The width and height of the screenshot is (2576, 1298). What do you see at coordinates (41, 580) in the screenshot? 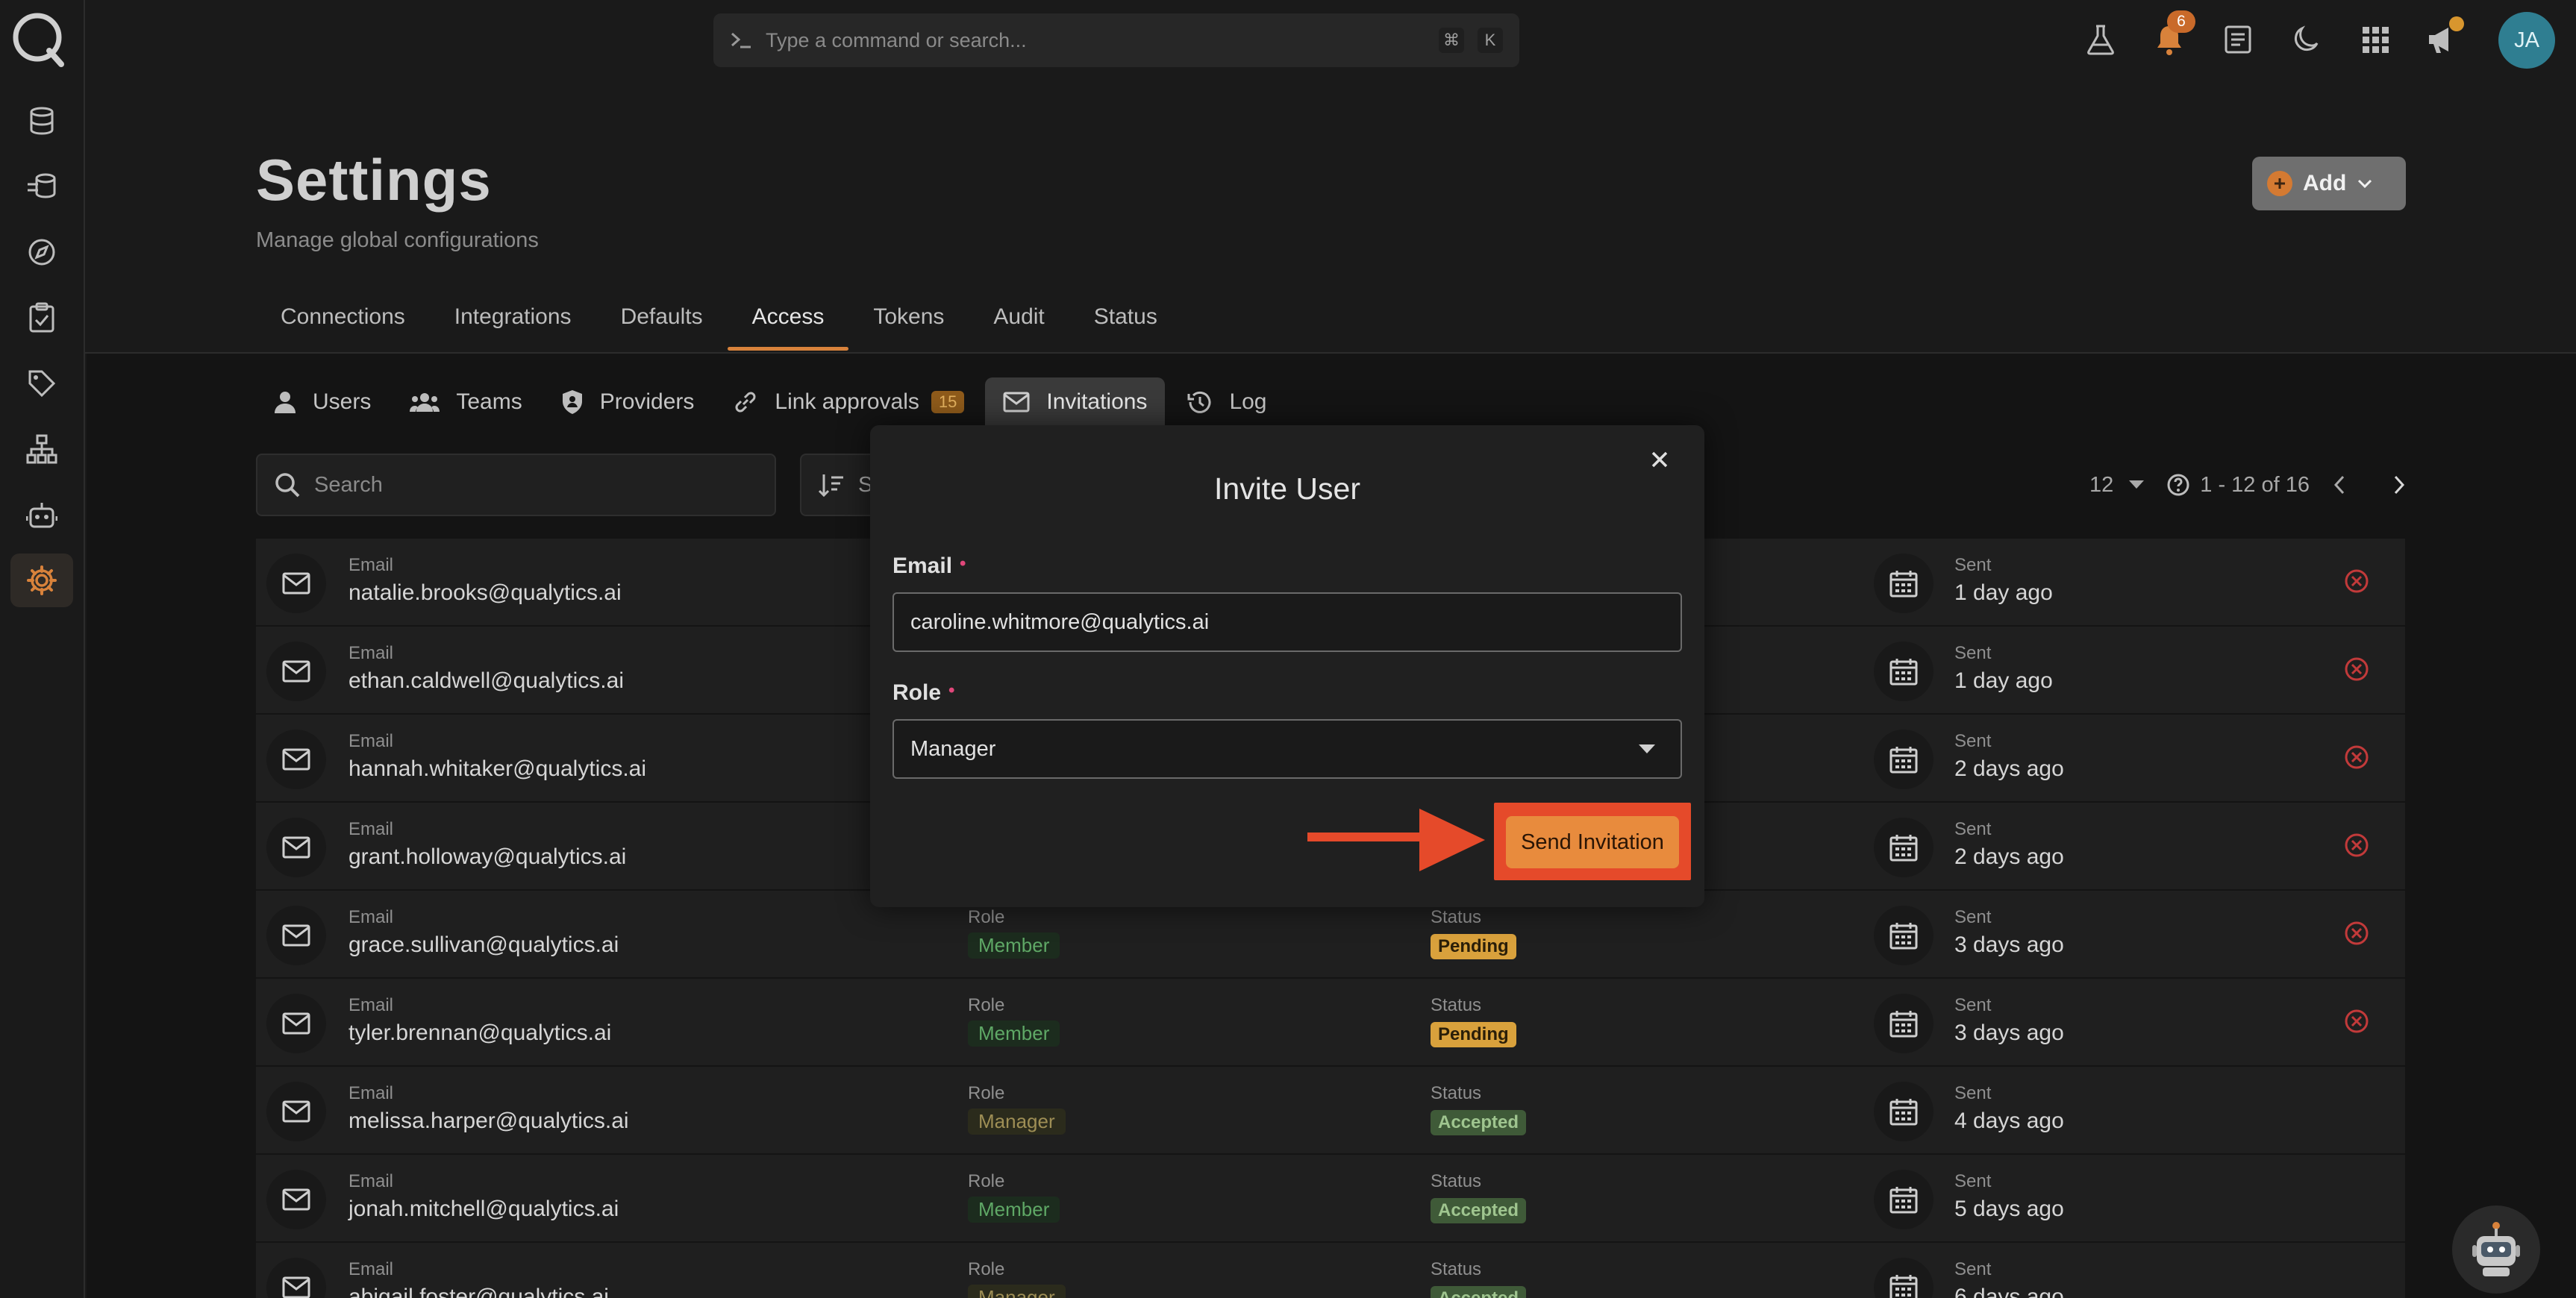
I see `settings-gear-icon` at bounding box center [41, 580].